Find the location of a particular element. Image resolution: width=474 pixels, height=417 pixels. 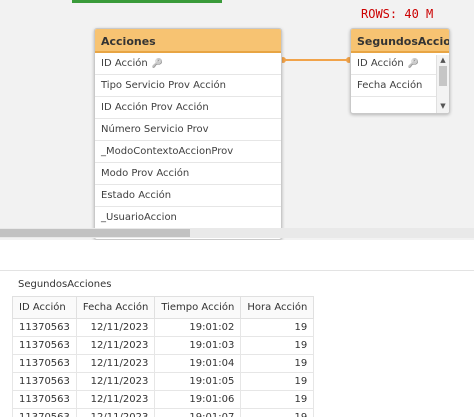

table-cell: 19:01:03 is located at coordinates (198, 345).